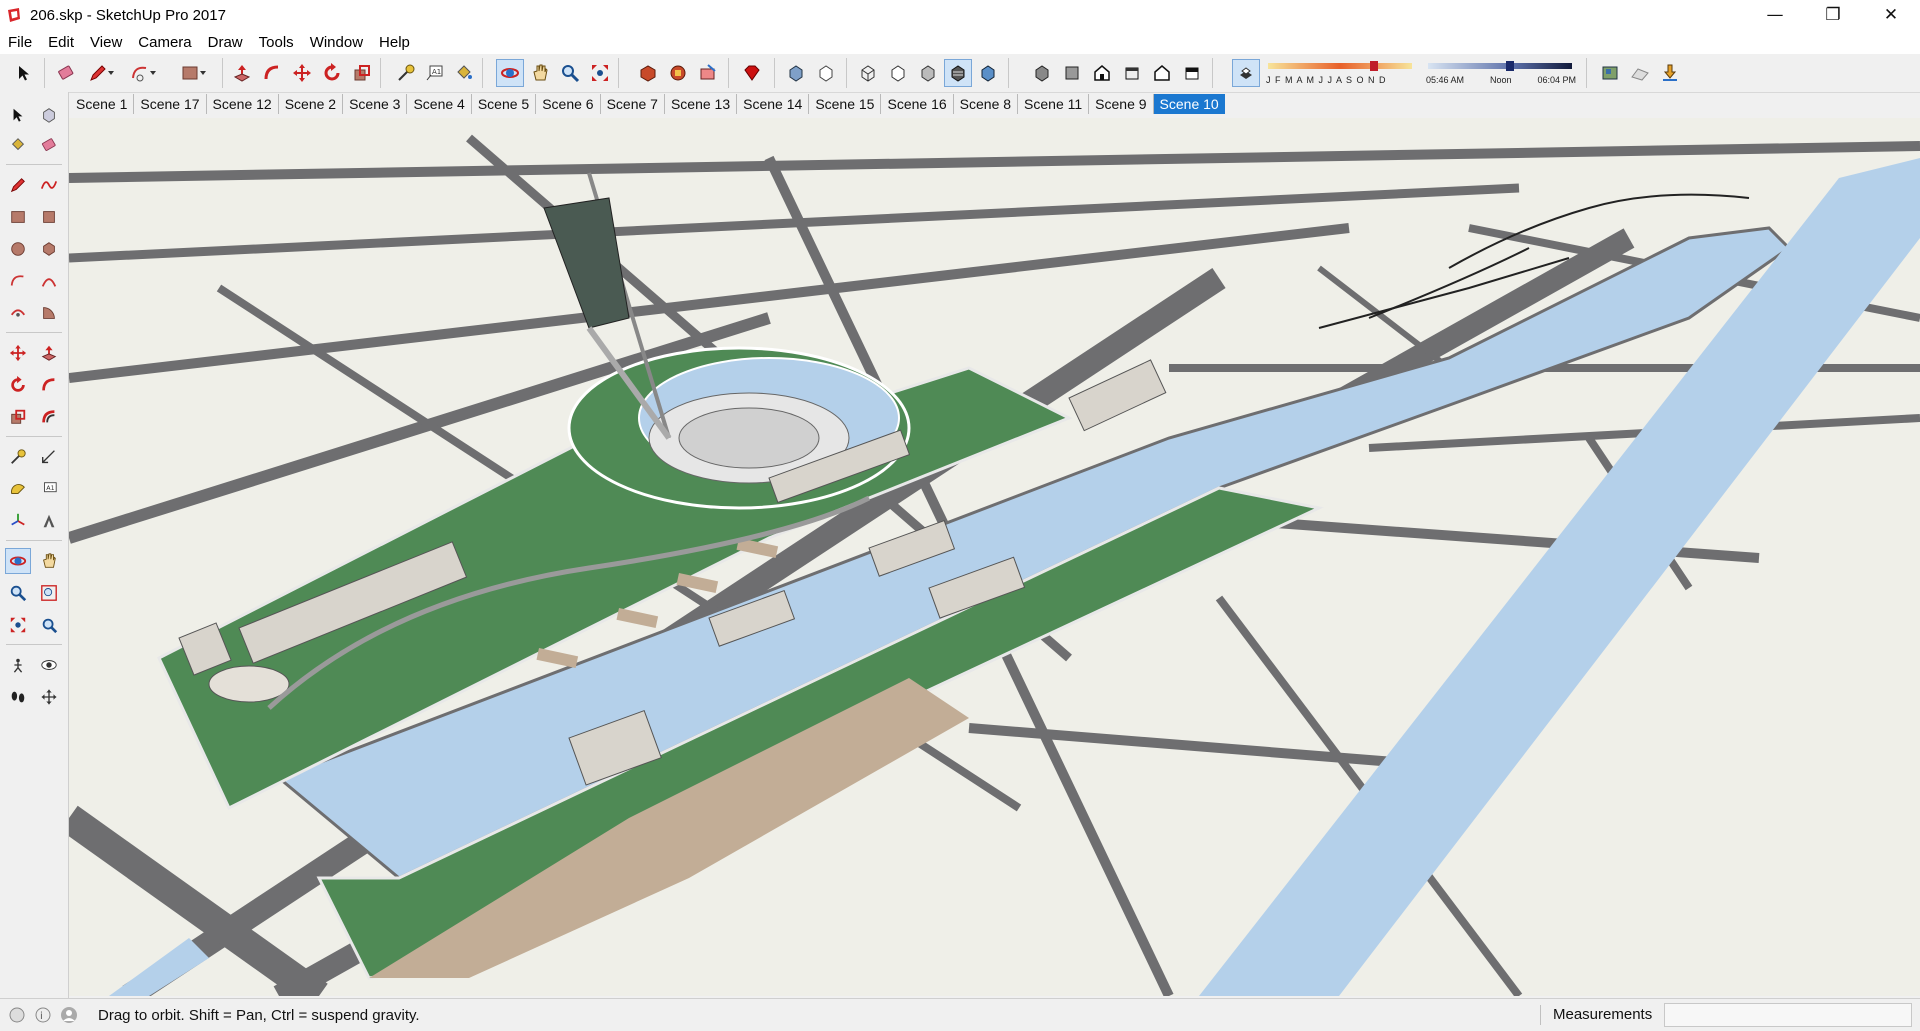 The image size is (1920, 1031). I want to click on menu-window: Window, so click(336, 42).